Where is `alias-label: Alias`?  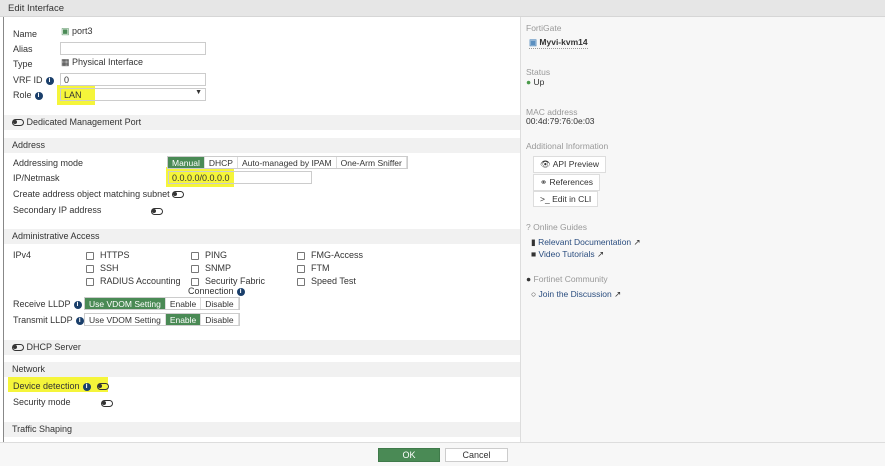 alias-label: Alias is located at coordinates (23, 49).